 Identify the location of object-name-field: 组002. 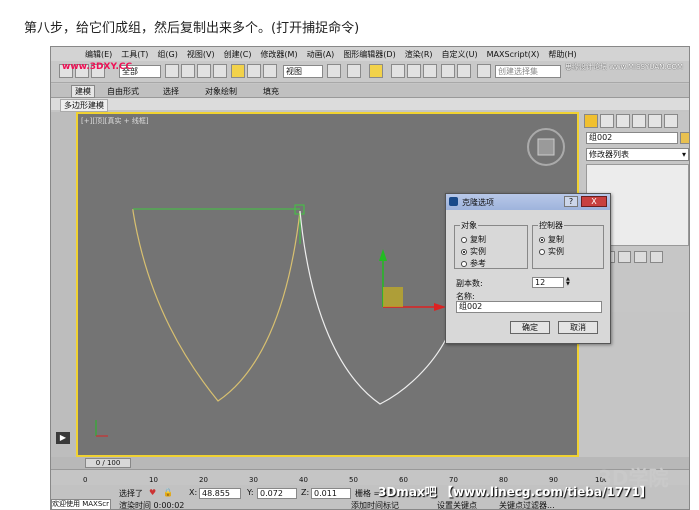
(632, 138).